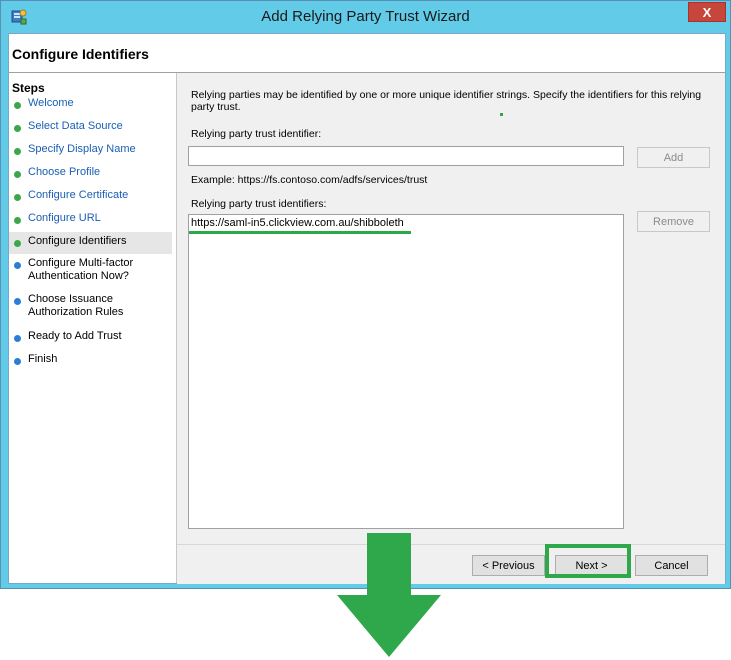 The height and width of the screenshot is (660, 731). What do you see at coordinates (508, 565) in the screenshot?
I see `previous-button: < Previous` at bounding box center [508, 565].